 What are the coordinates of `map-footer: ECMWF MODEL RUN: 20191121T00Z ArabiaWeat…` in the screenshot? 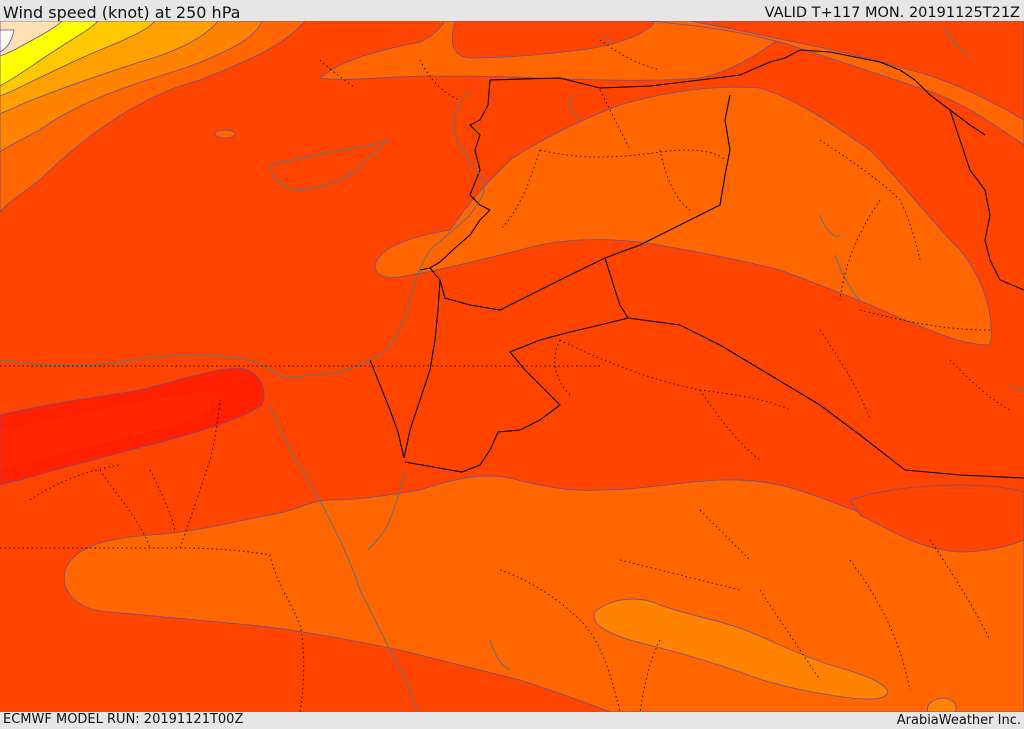 It's located at (512, 720).